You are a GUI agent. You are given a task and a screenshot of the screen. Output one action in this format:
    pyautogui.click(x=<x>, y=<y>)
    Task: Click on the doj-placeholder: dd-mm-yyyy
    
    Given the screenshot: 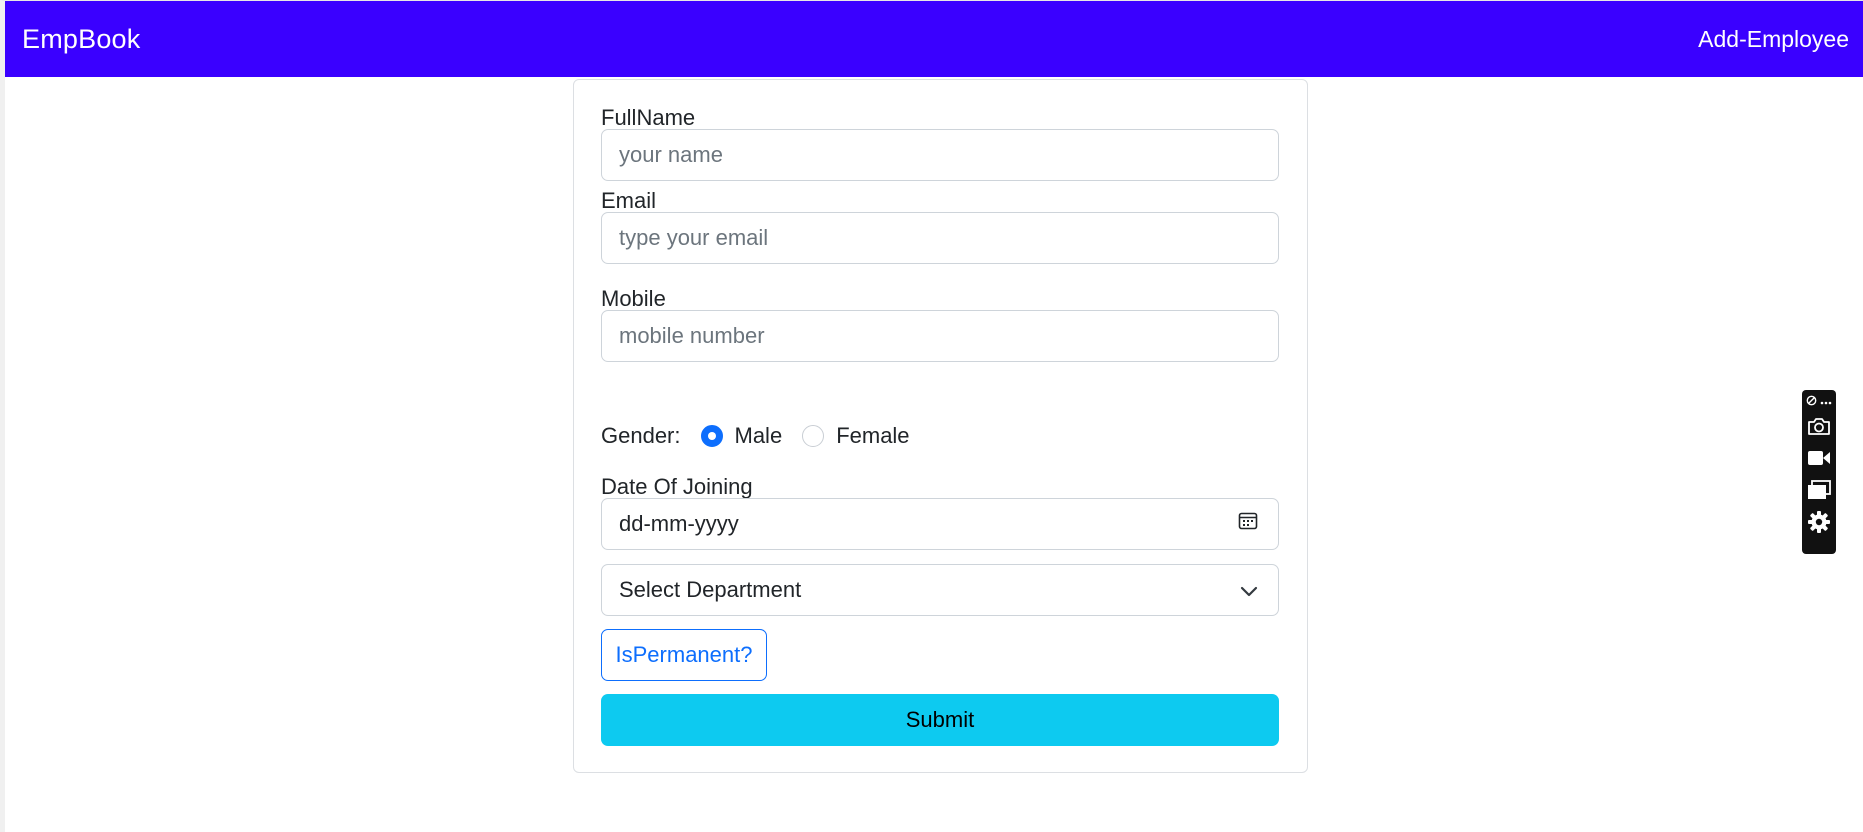 What is the action you would take?
    pyautogui.click(x=679, y=523)
    